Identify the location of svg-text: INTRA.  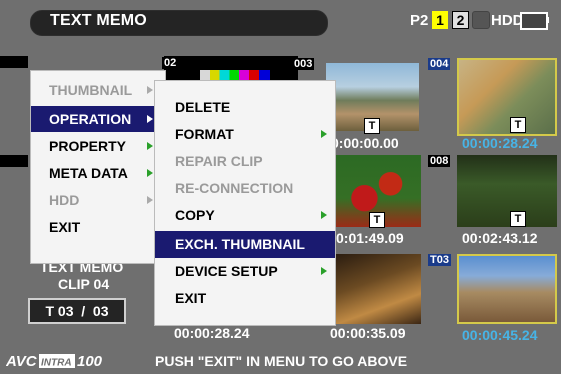
(56, 363).